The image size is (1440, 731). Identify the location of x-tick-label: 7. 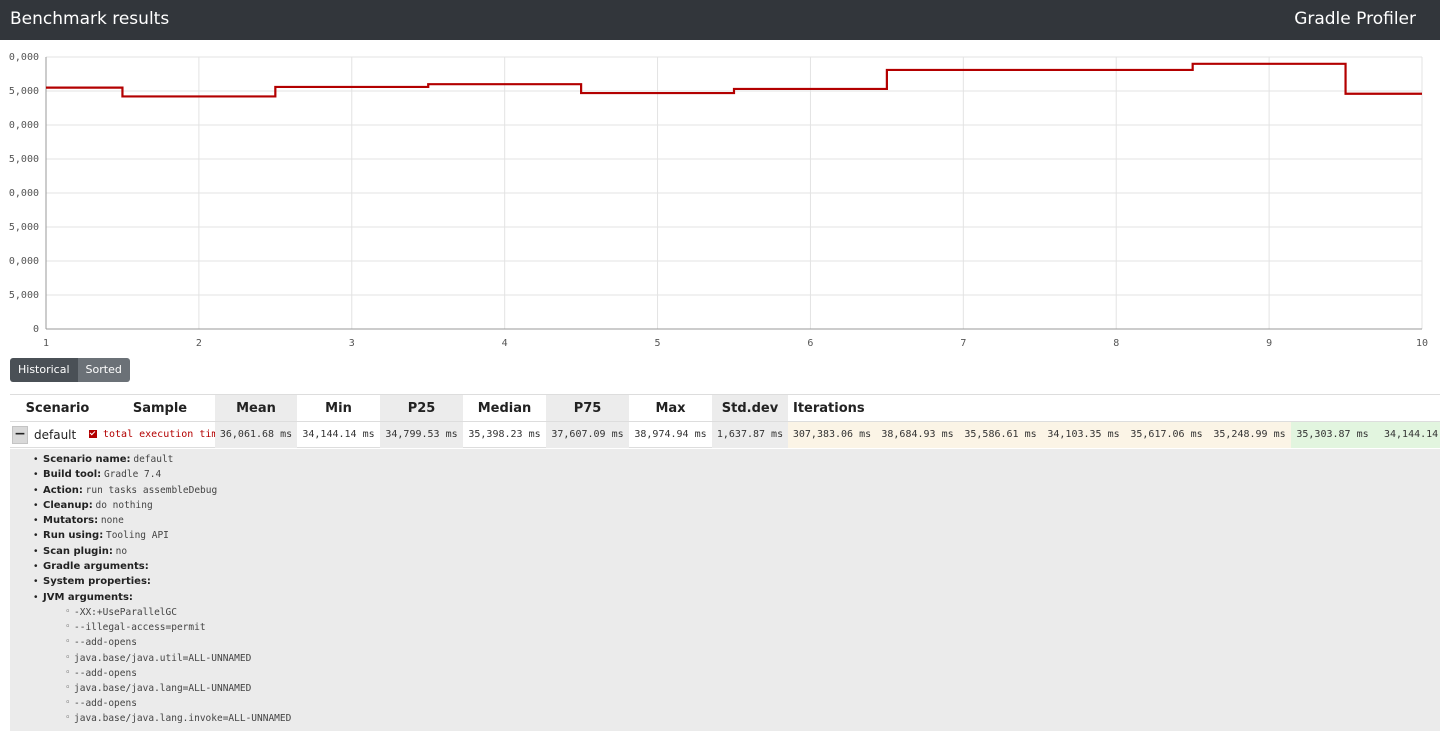
(963, 343).